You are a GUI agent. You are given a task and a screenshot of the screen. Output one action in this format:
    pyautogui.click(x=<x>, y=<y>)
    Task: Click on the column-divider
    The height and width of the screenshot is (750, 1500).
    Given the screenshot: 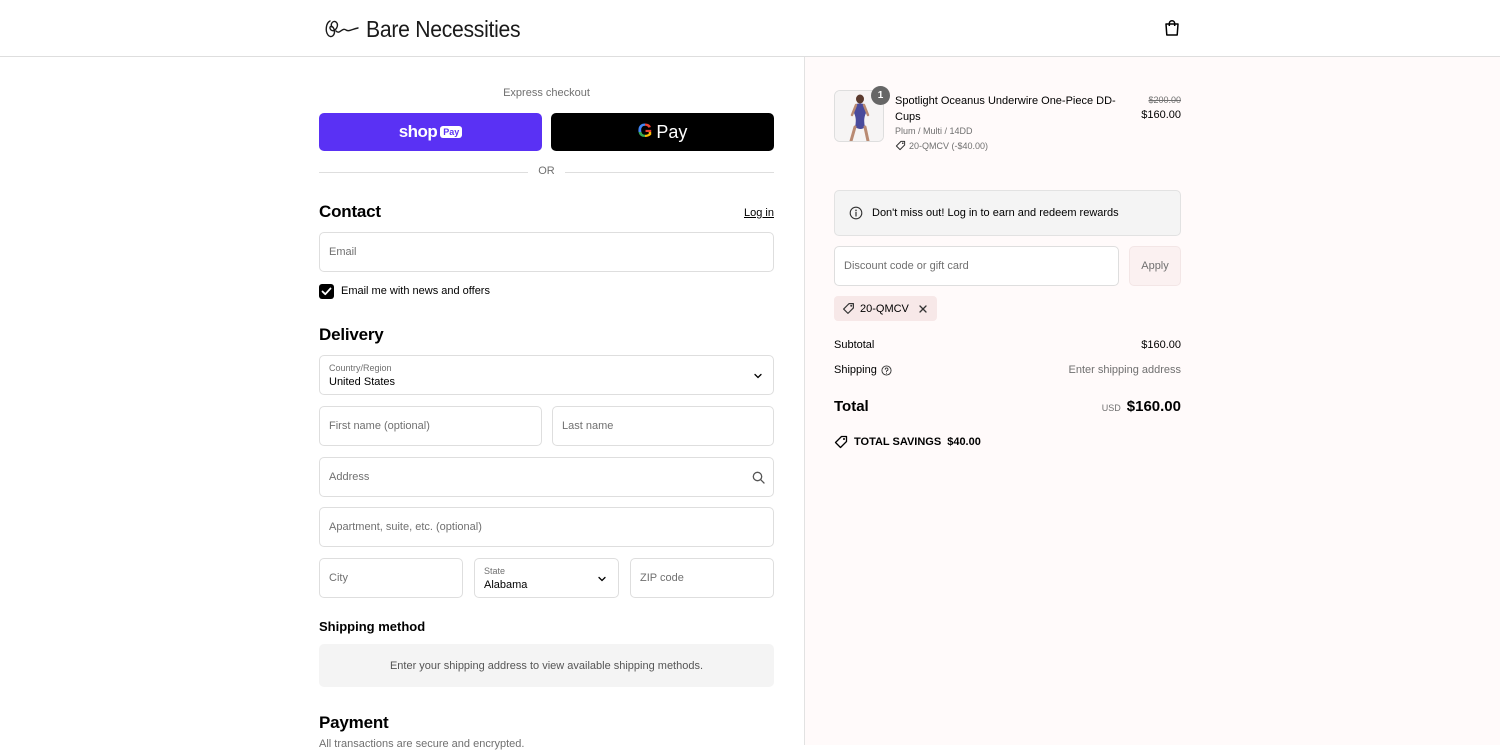 What is the action you would take?
    pyautogui.click(x=804, y=401)
    